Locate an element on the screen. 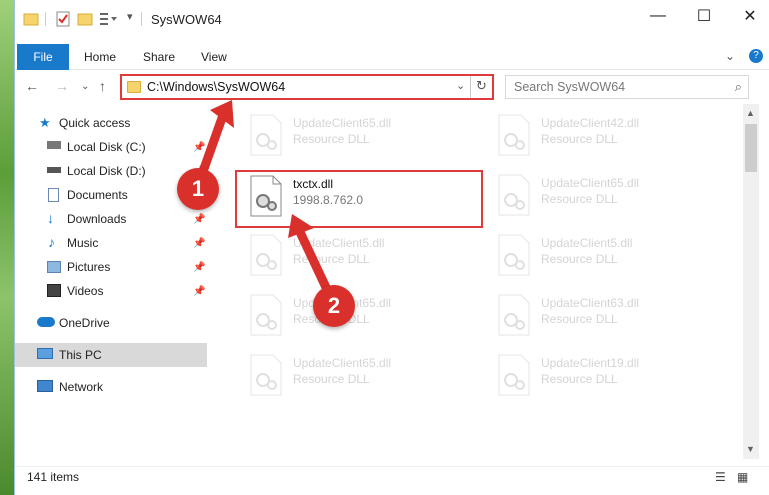 The width and height of the screenshot is (769, 495). step-2-callout: 2 is located at coordinates (334, 306).